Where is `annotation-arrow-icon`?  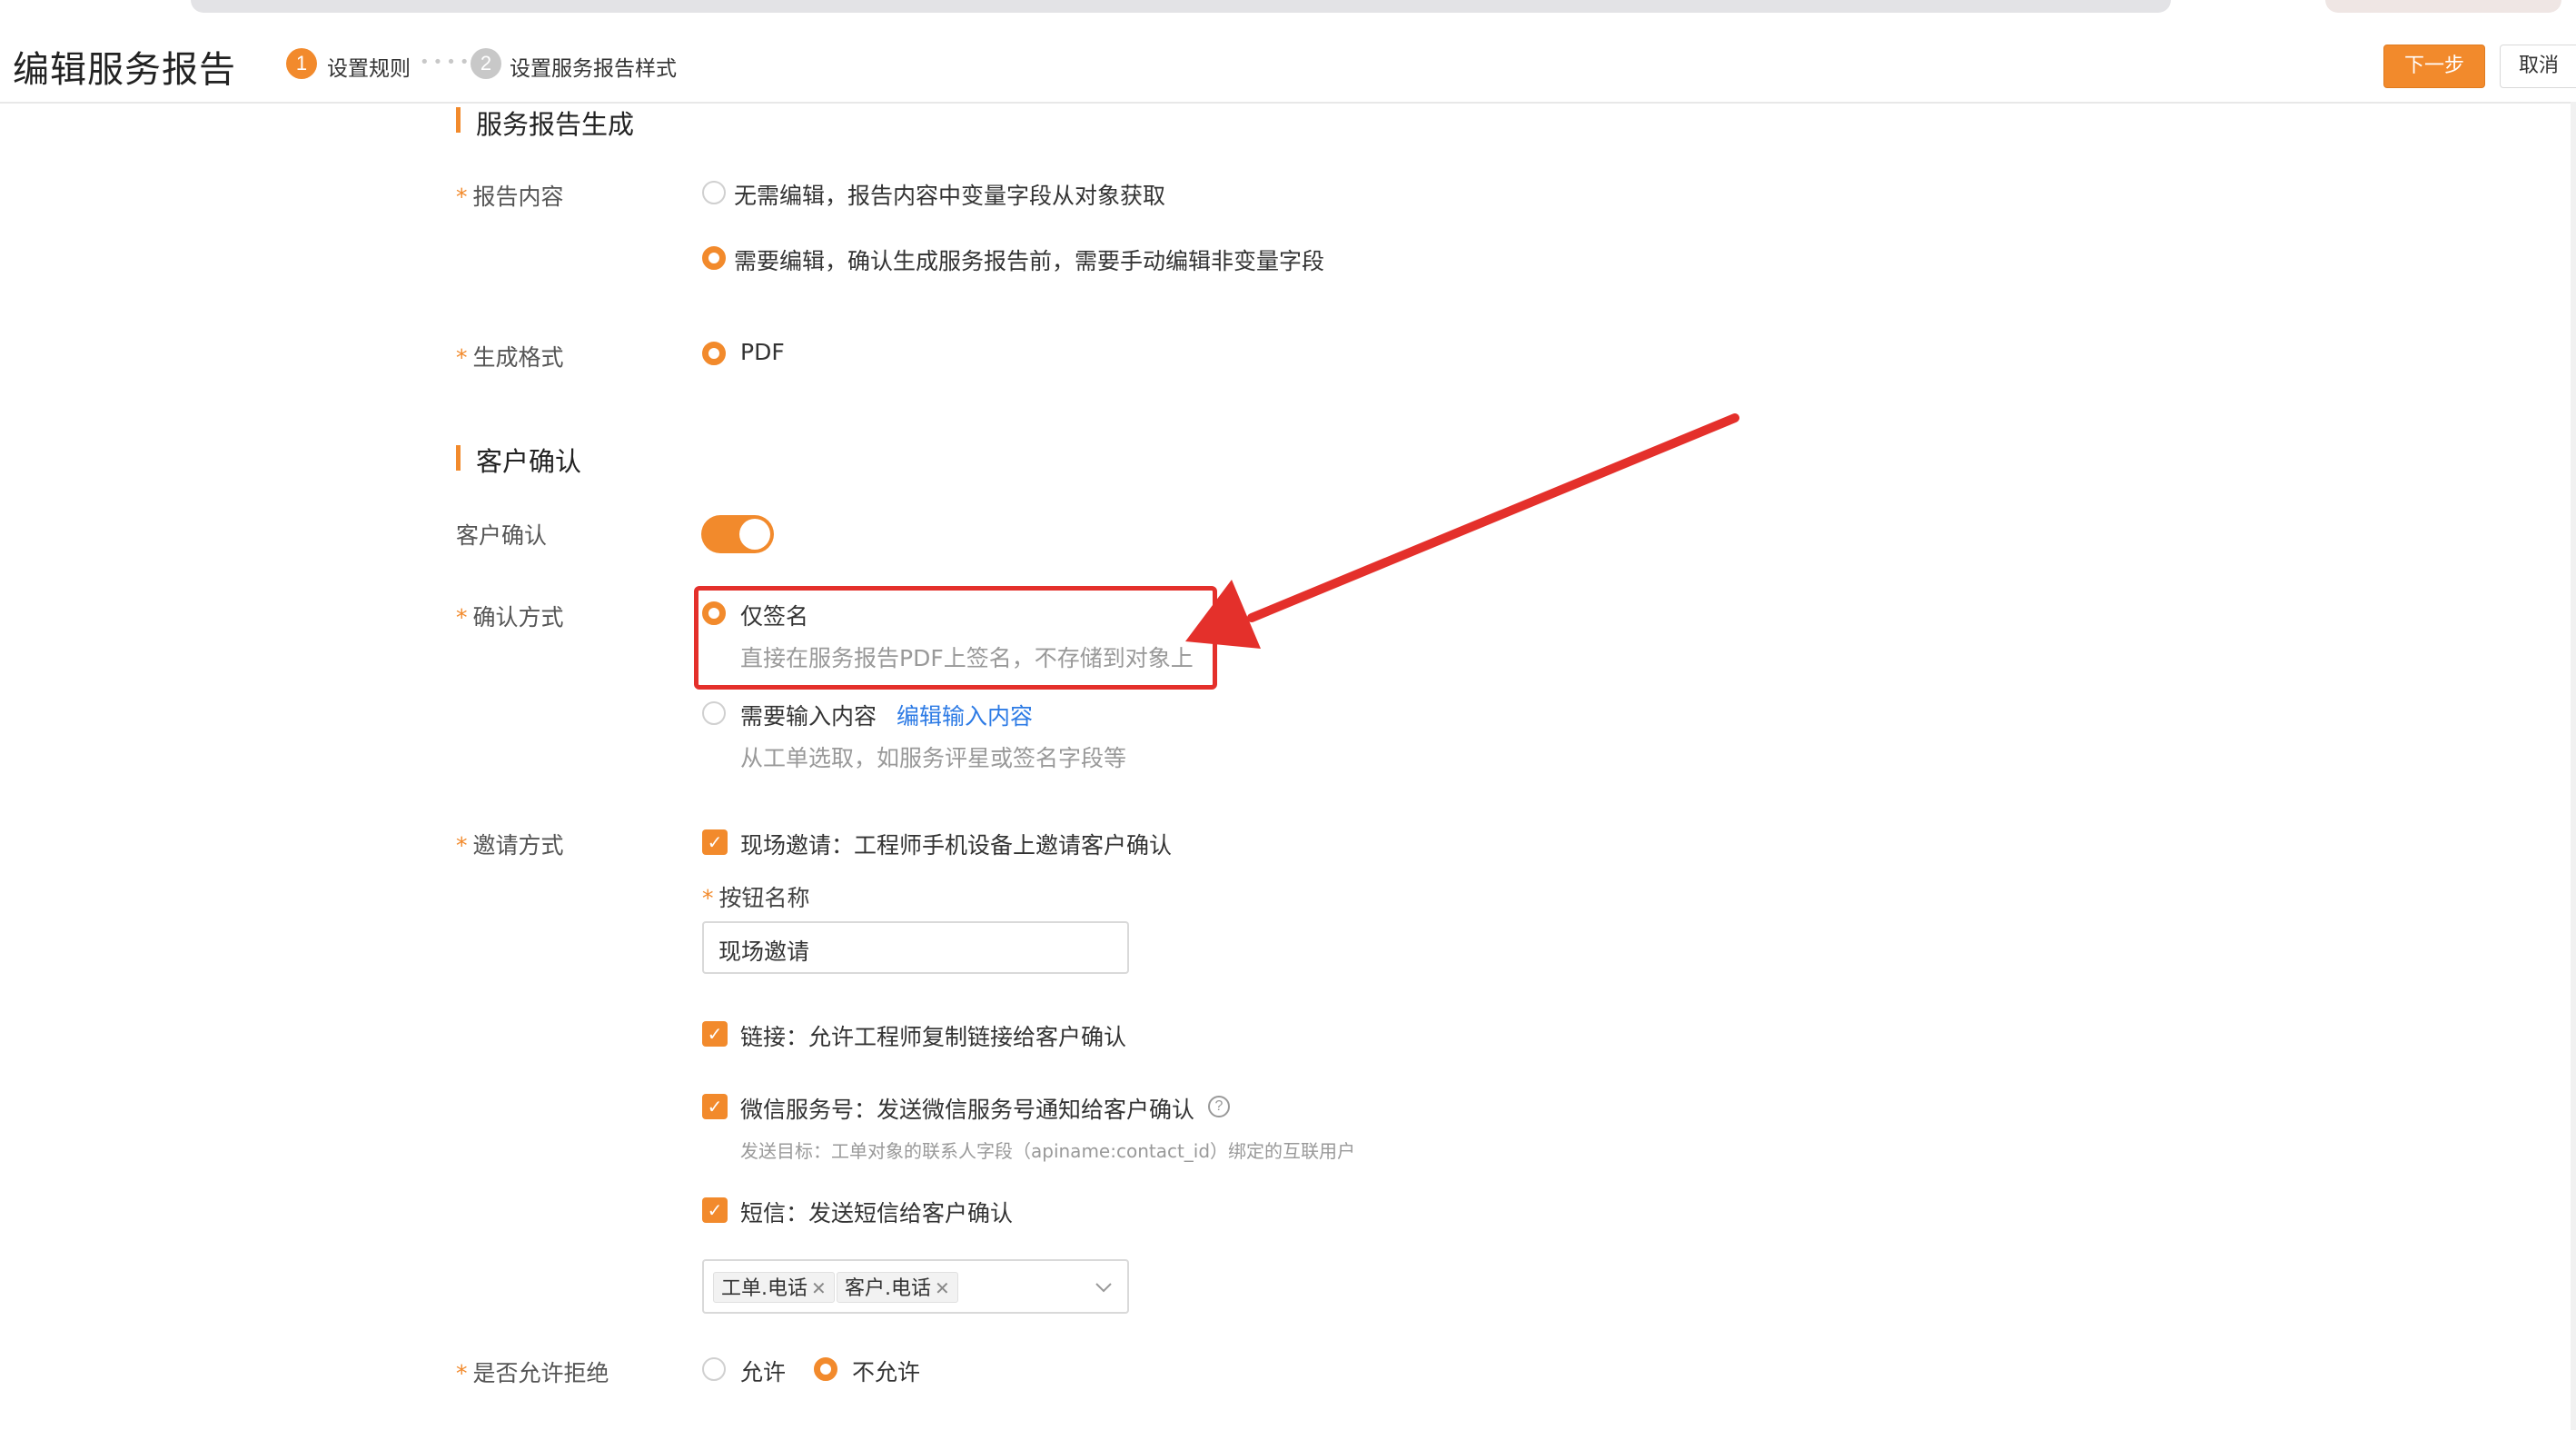
annotation-arrow-icon is located at coordinates (1462, 531).